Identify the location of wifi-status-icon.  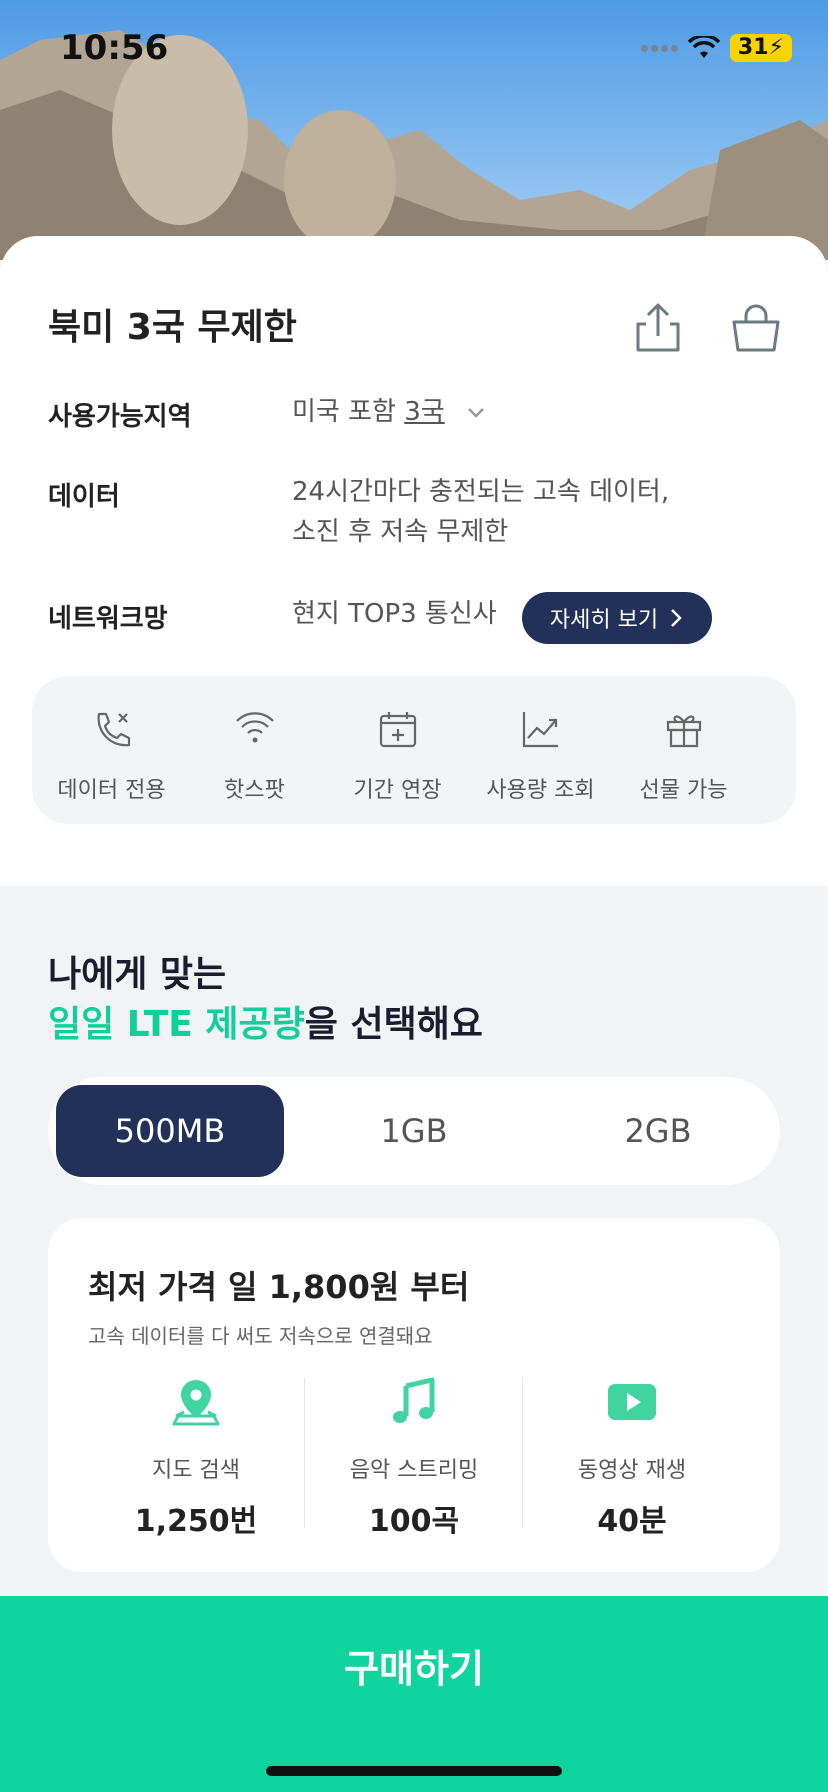
(703, 47).